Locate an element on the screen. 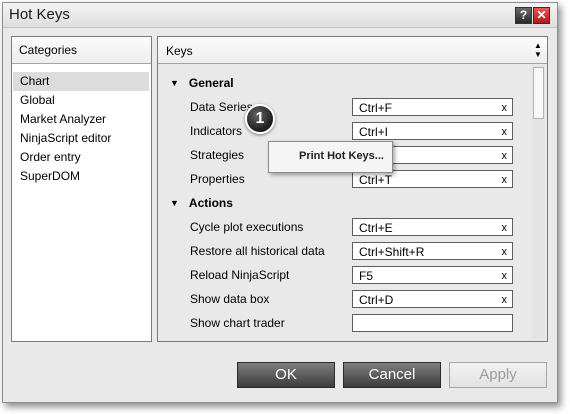 The width and height of the screenshot is (570, 414). sort-up-icon: ▲ is located at coordinates (538, 46).